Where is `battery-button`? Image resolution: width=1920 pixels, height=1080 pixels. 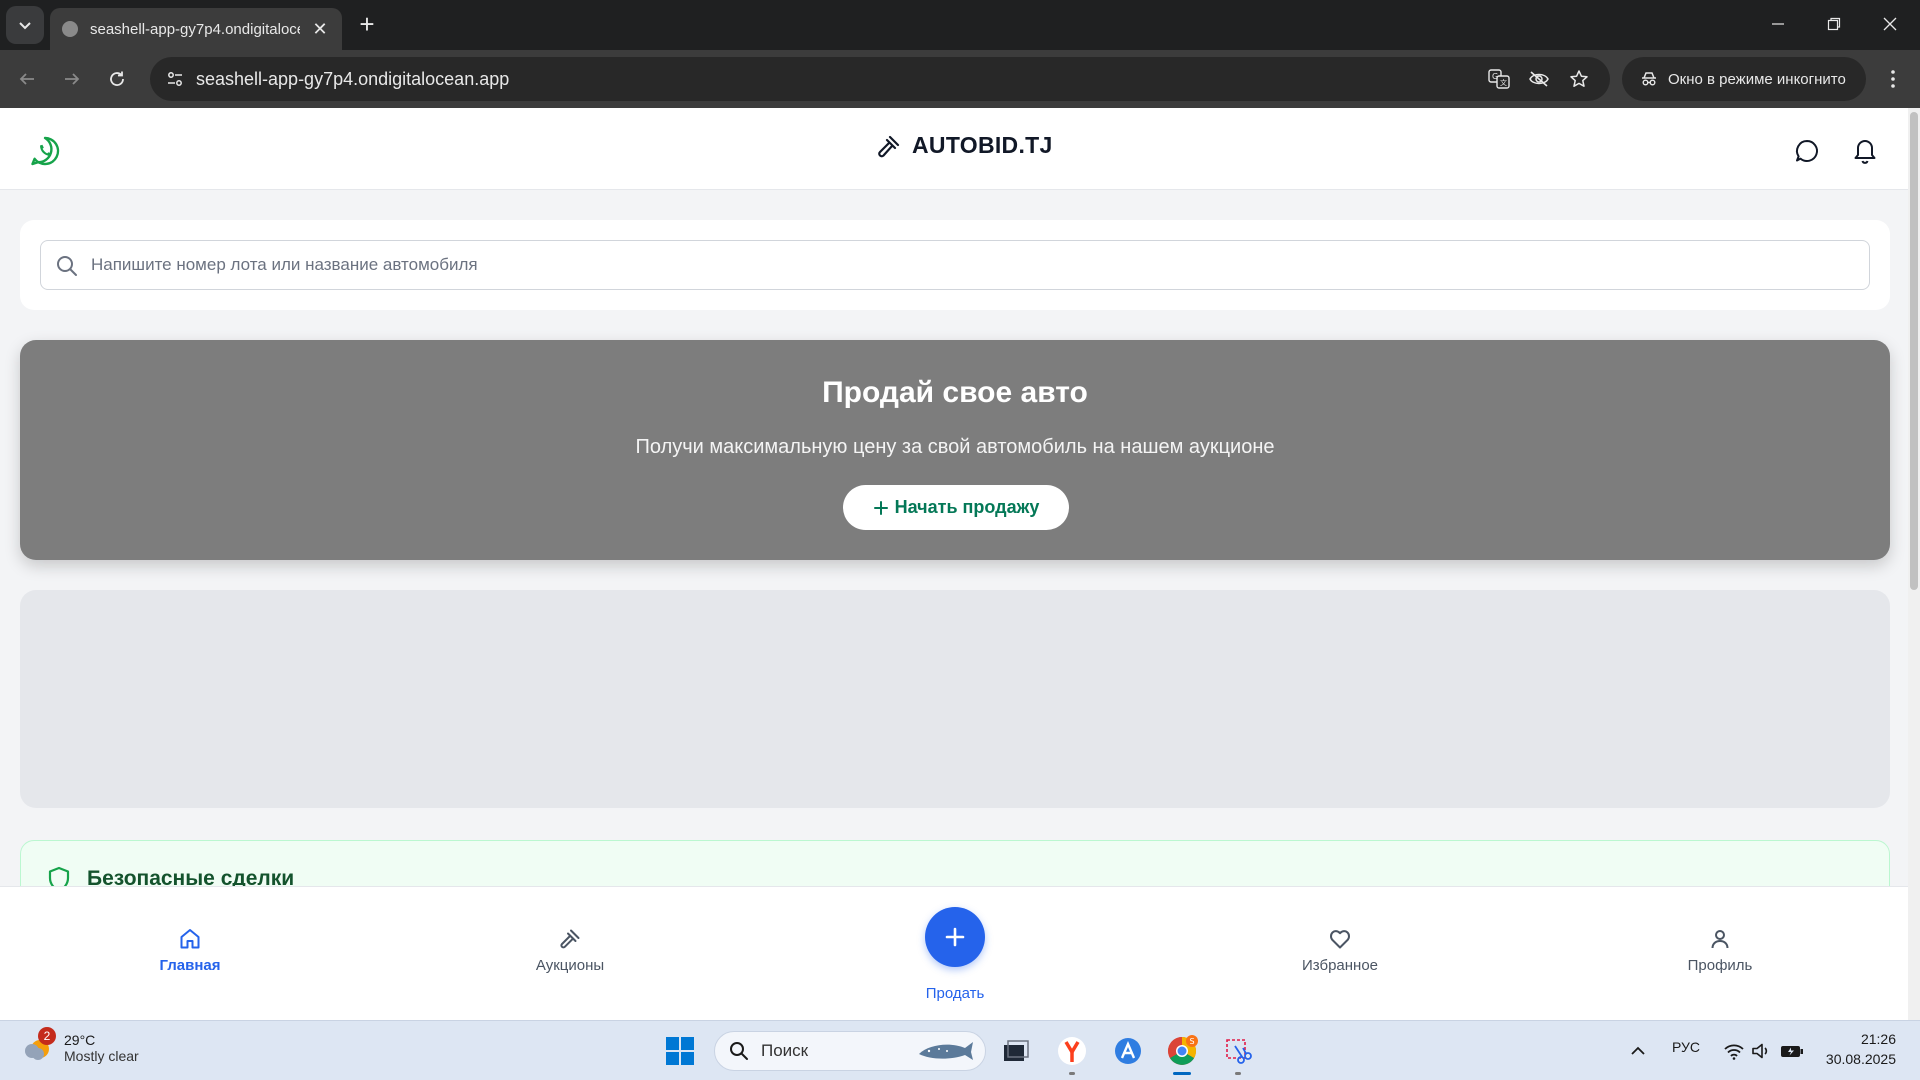
battery-button is located at coordinates (1792, 1051).